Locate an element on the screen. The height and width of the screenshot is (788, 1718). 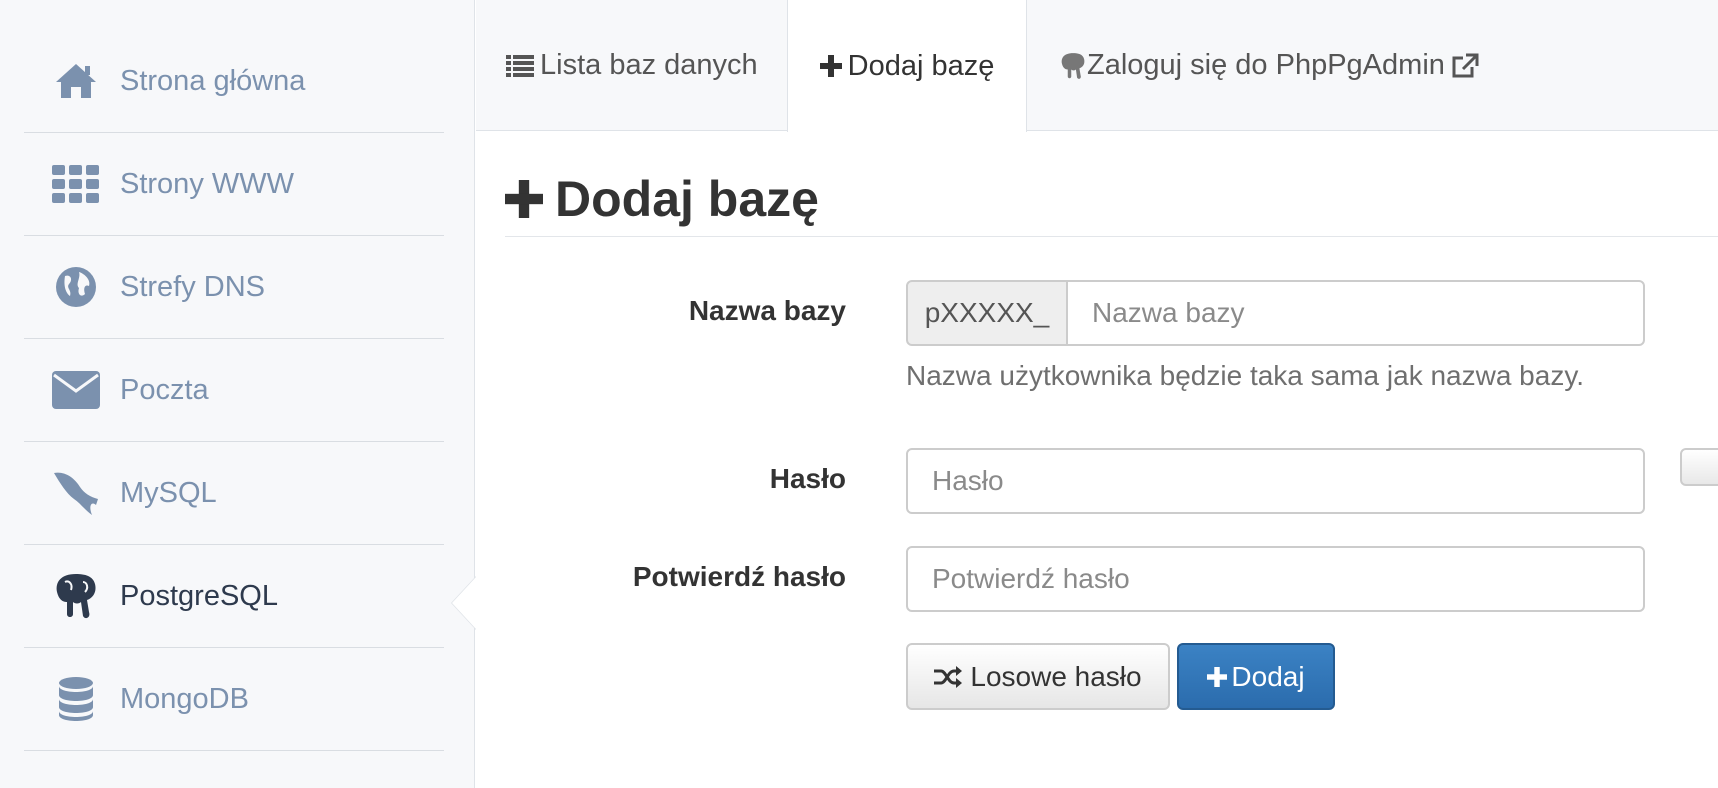
sidebar-item-label: Strony WWW is located at coordinates (207, 183).